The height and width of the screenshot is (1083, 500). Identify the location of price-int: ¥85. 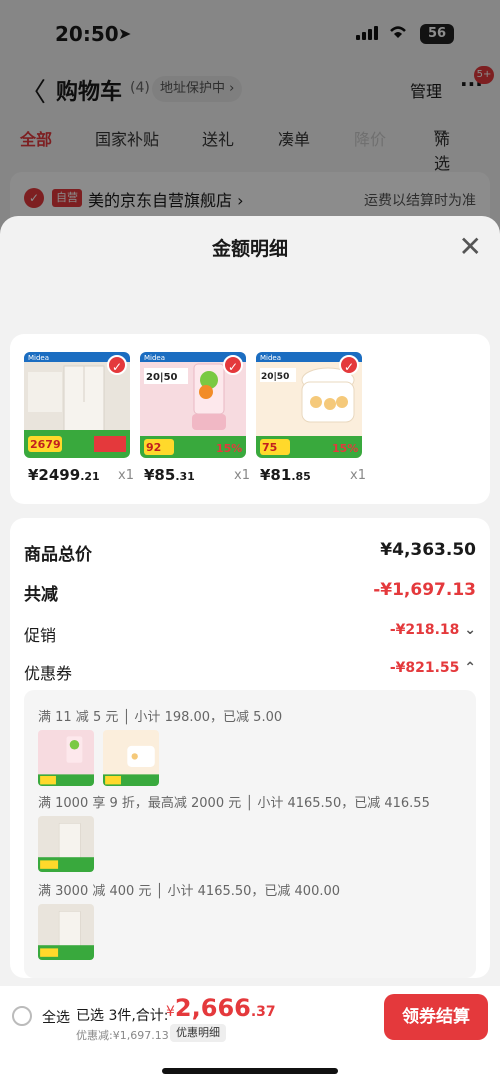
(160, 475).